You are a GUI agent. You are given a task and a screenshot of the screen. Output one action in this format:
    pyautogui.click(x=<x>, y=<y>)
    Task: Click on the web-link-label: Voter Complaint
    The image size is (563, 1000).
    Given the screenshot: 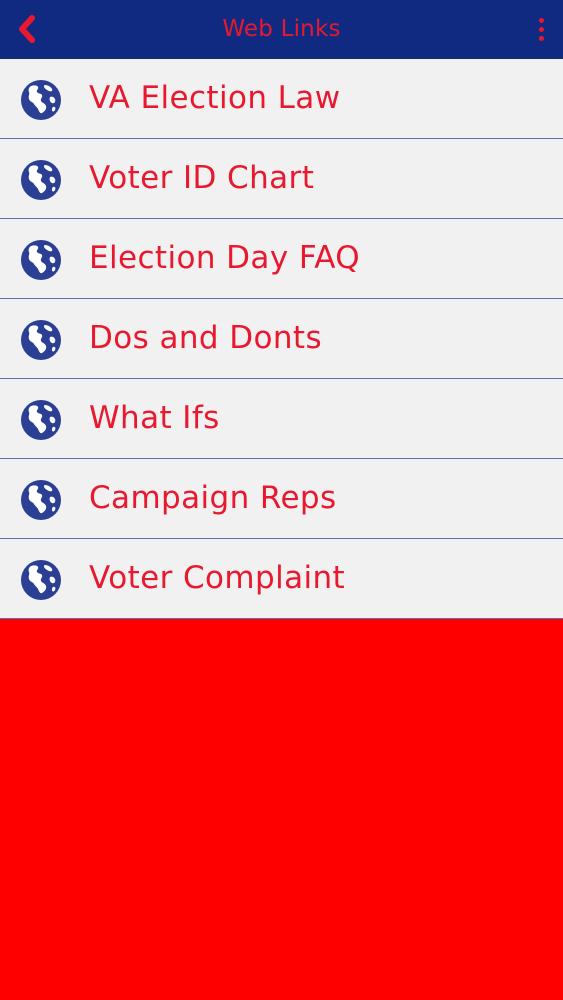 What is the action you would take?
    pyautogui.click(x=217, y=578)
    